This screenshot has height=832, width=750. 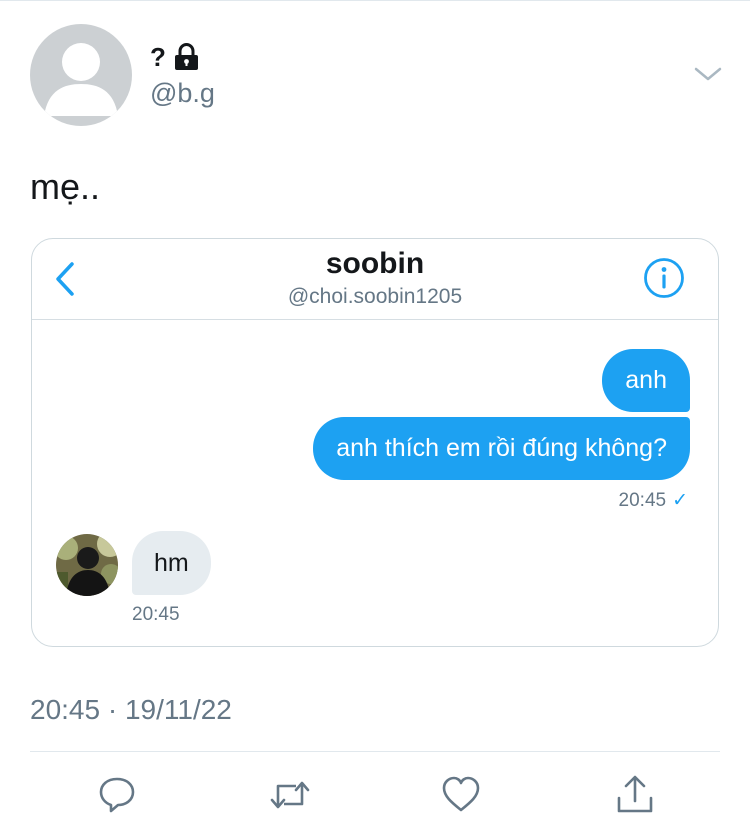 I want to click on outgoing-message: anh thích em rồi đúng không?, so click(x=501, y=448).